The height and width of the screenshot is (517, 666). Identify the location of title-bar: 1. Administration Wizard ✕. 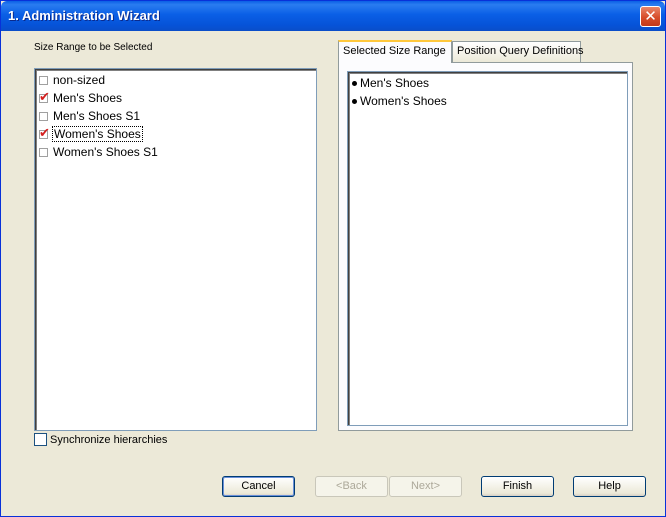
(333, 16).